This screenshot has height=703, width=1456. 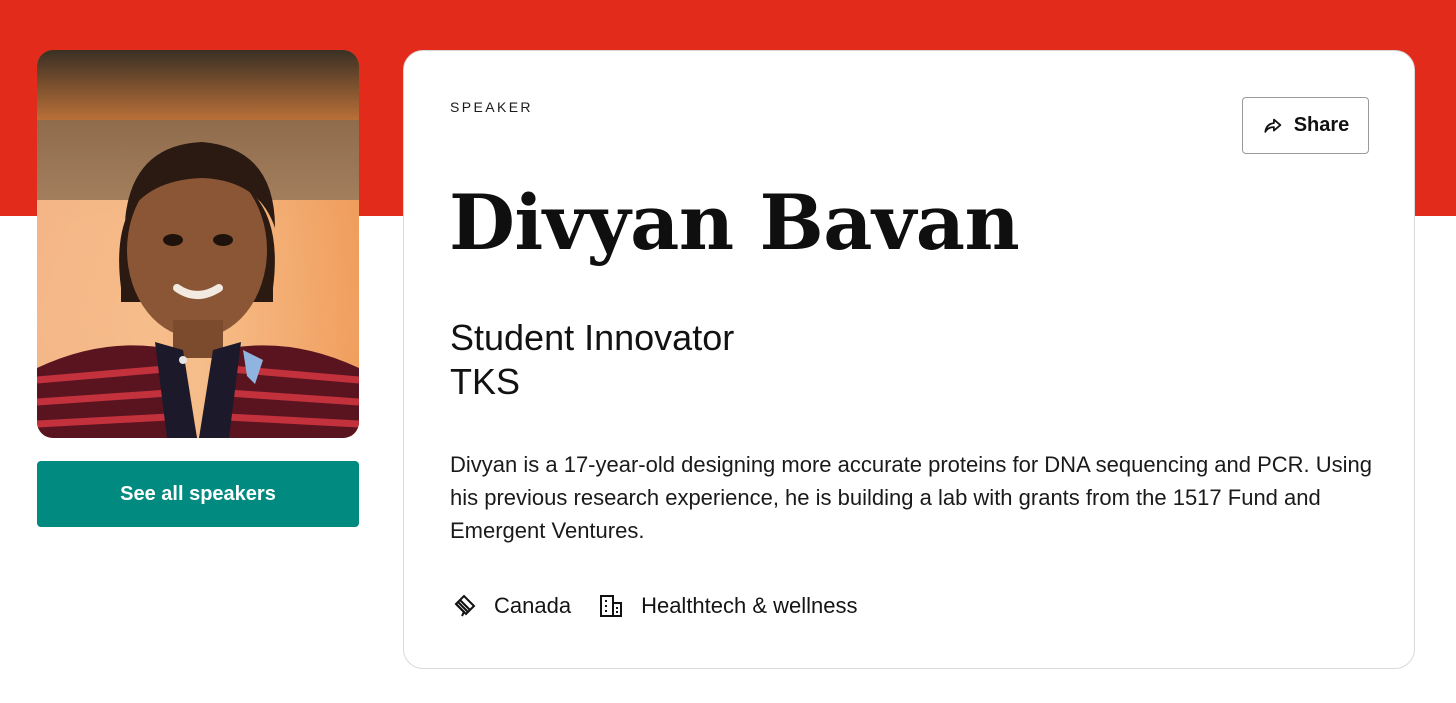 What do you see at coordinates (198, 494) in the screenshot?
I see `see-all-speakers-button: See all speakers` at bounding box center [198, 494].